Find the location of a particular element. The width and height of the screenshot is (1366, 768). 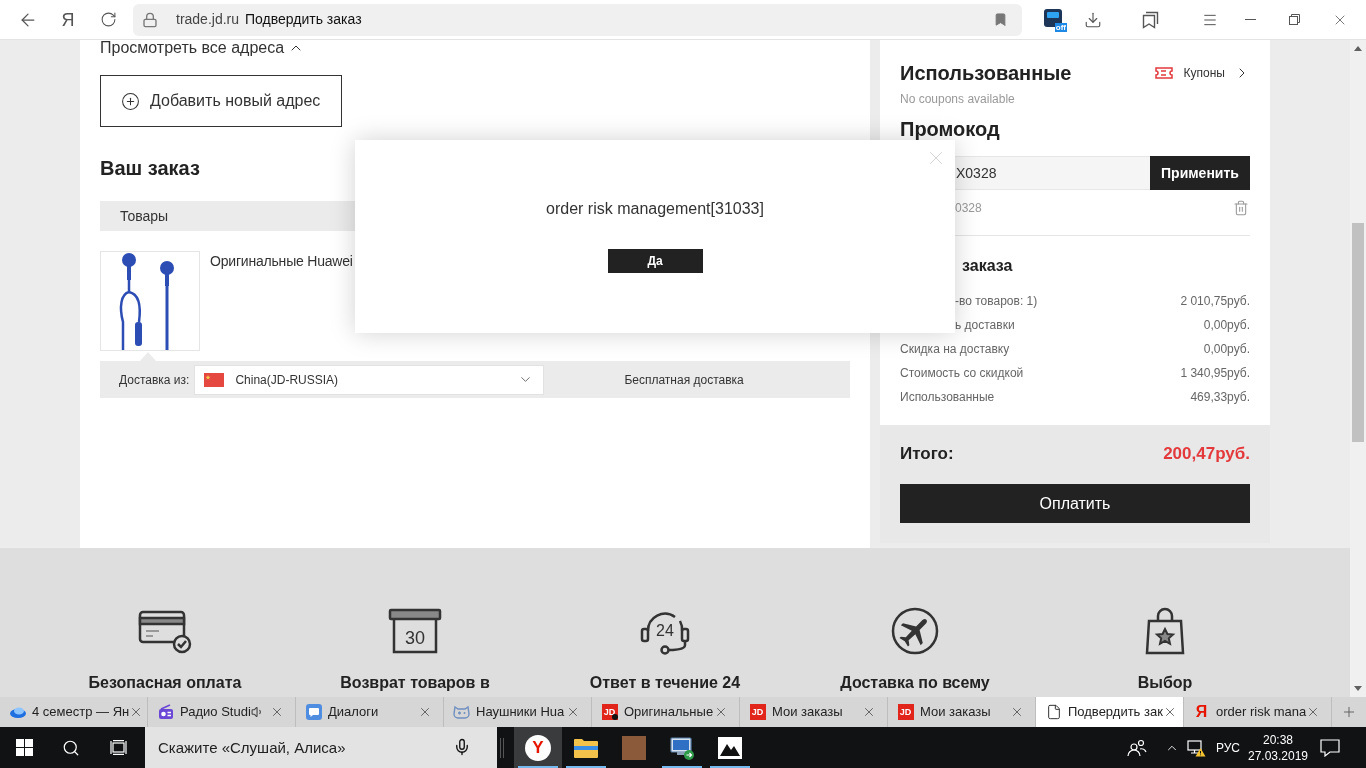

microphone-icon is located at coordinates (462, 747).